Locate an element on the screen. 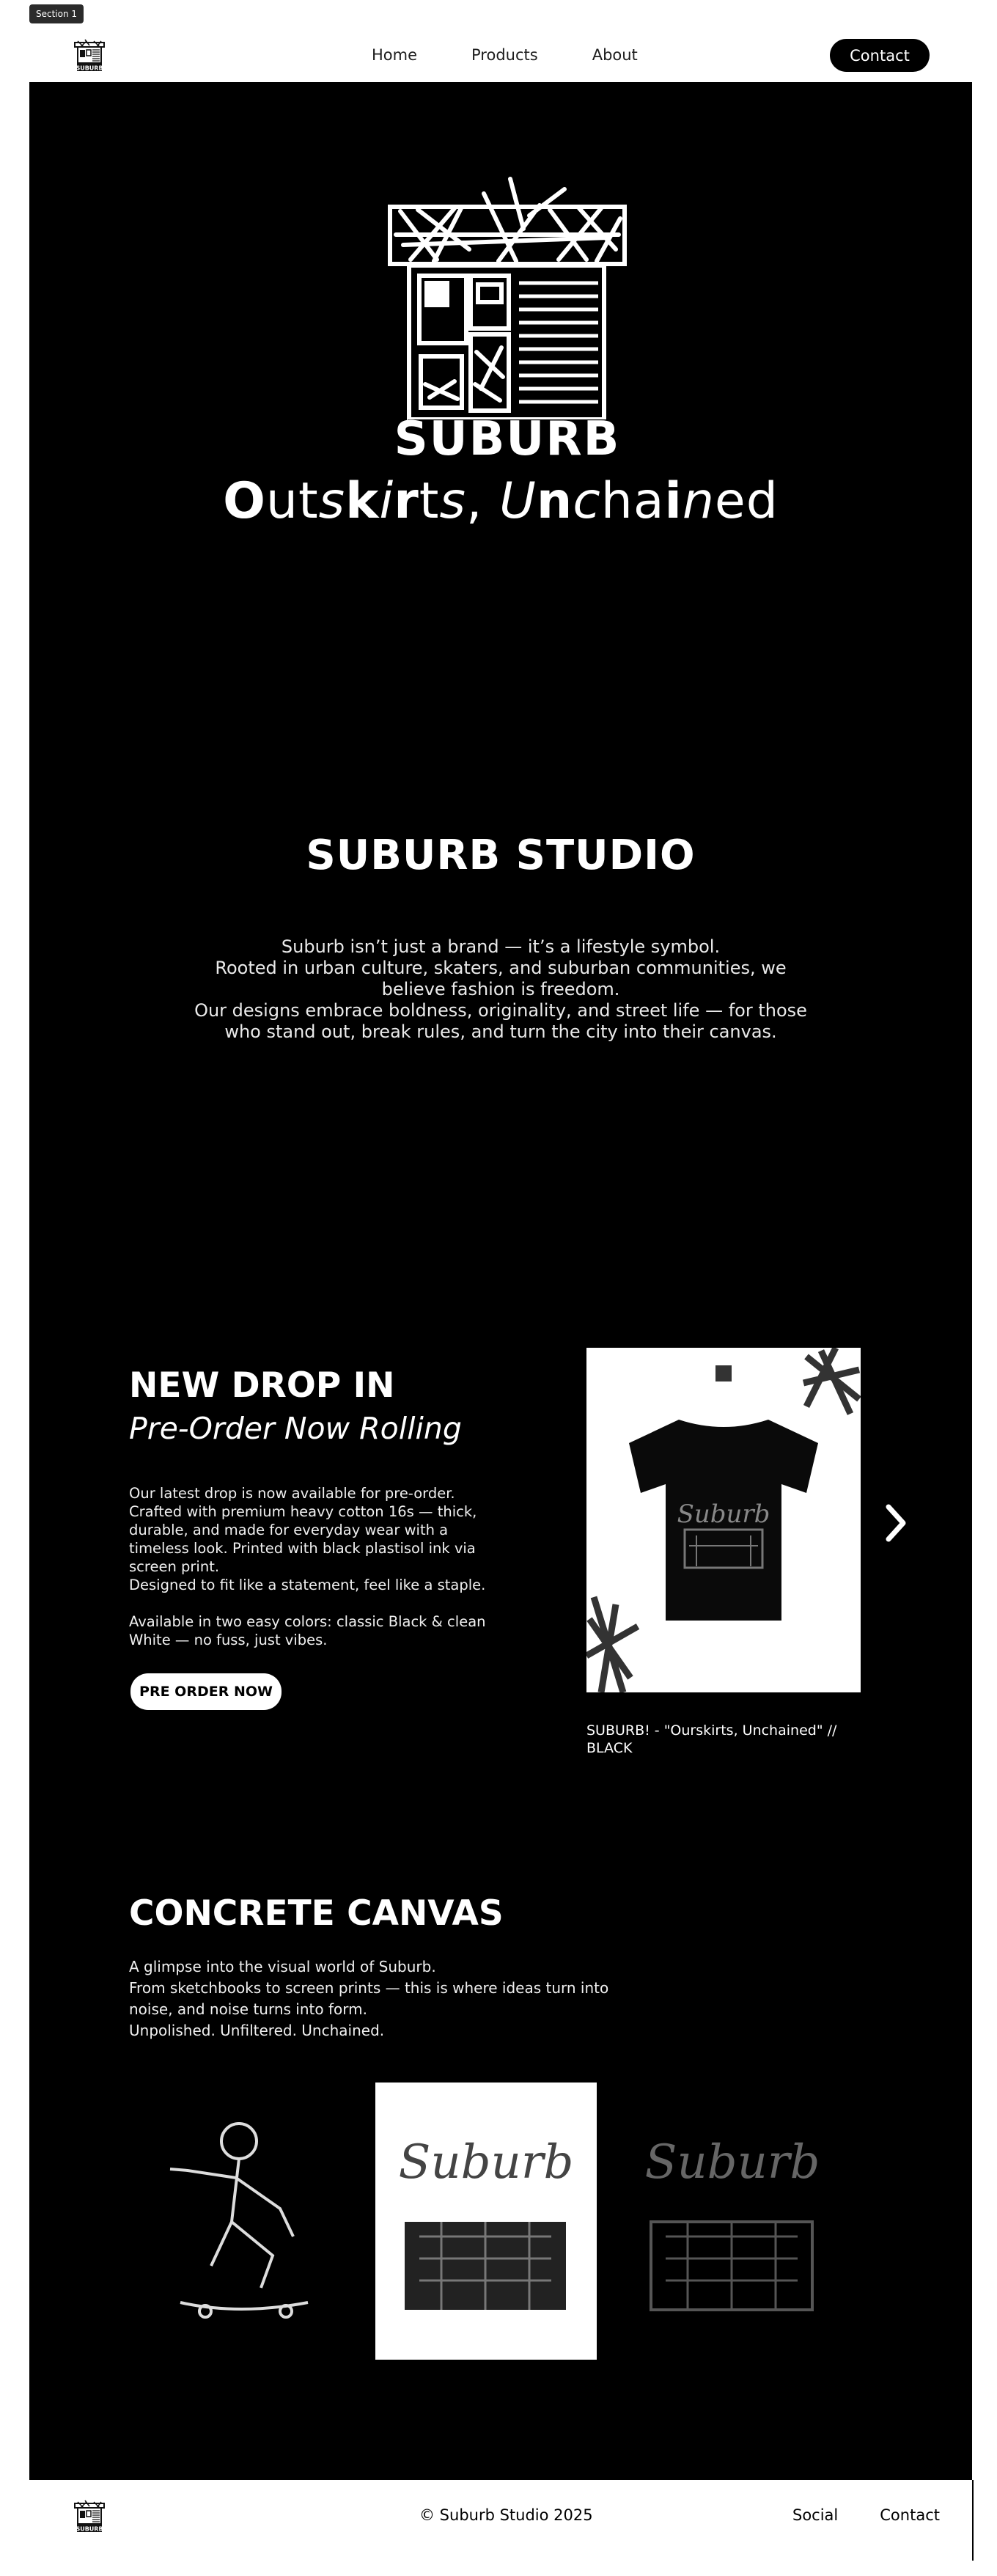 The height and width of the screenshot is (2576, 997). nav-products-link: Products is located at coordinates (504, 55).